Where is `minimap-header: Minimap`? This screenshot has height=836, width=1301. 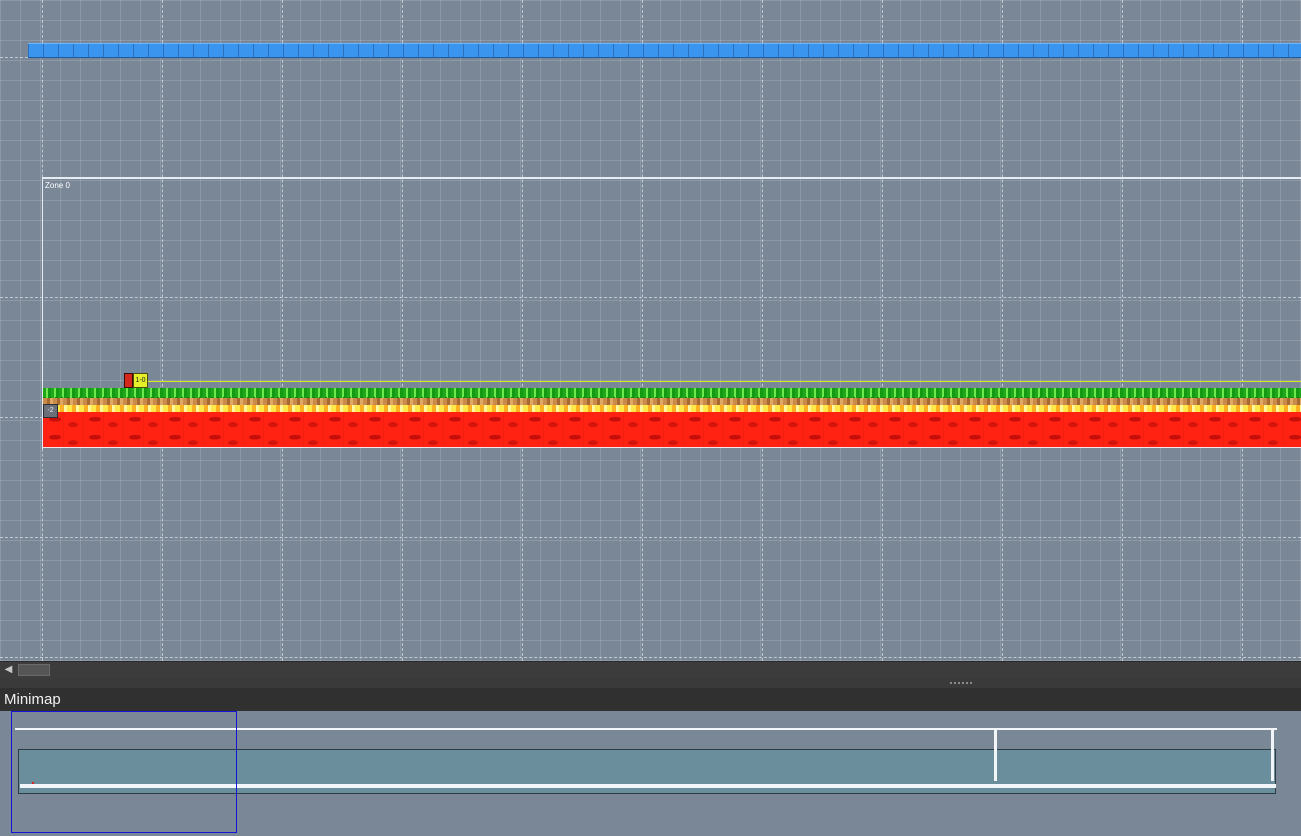 minimap-header: Minimap is located at coordinates (650, 699).